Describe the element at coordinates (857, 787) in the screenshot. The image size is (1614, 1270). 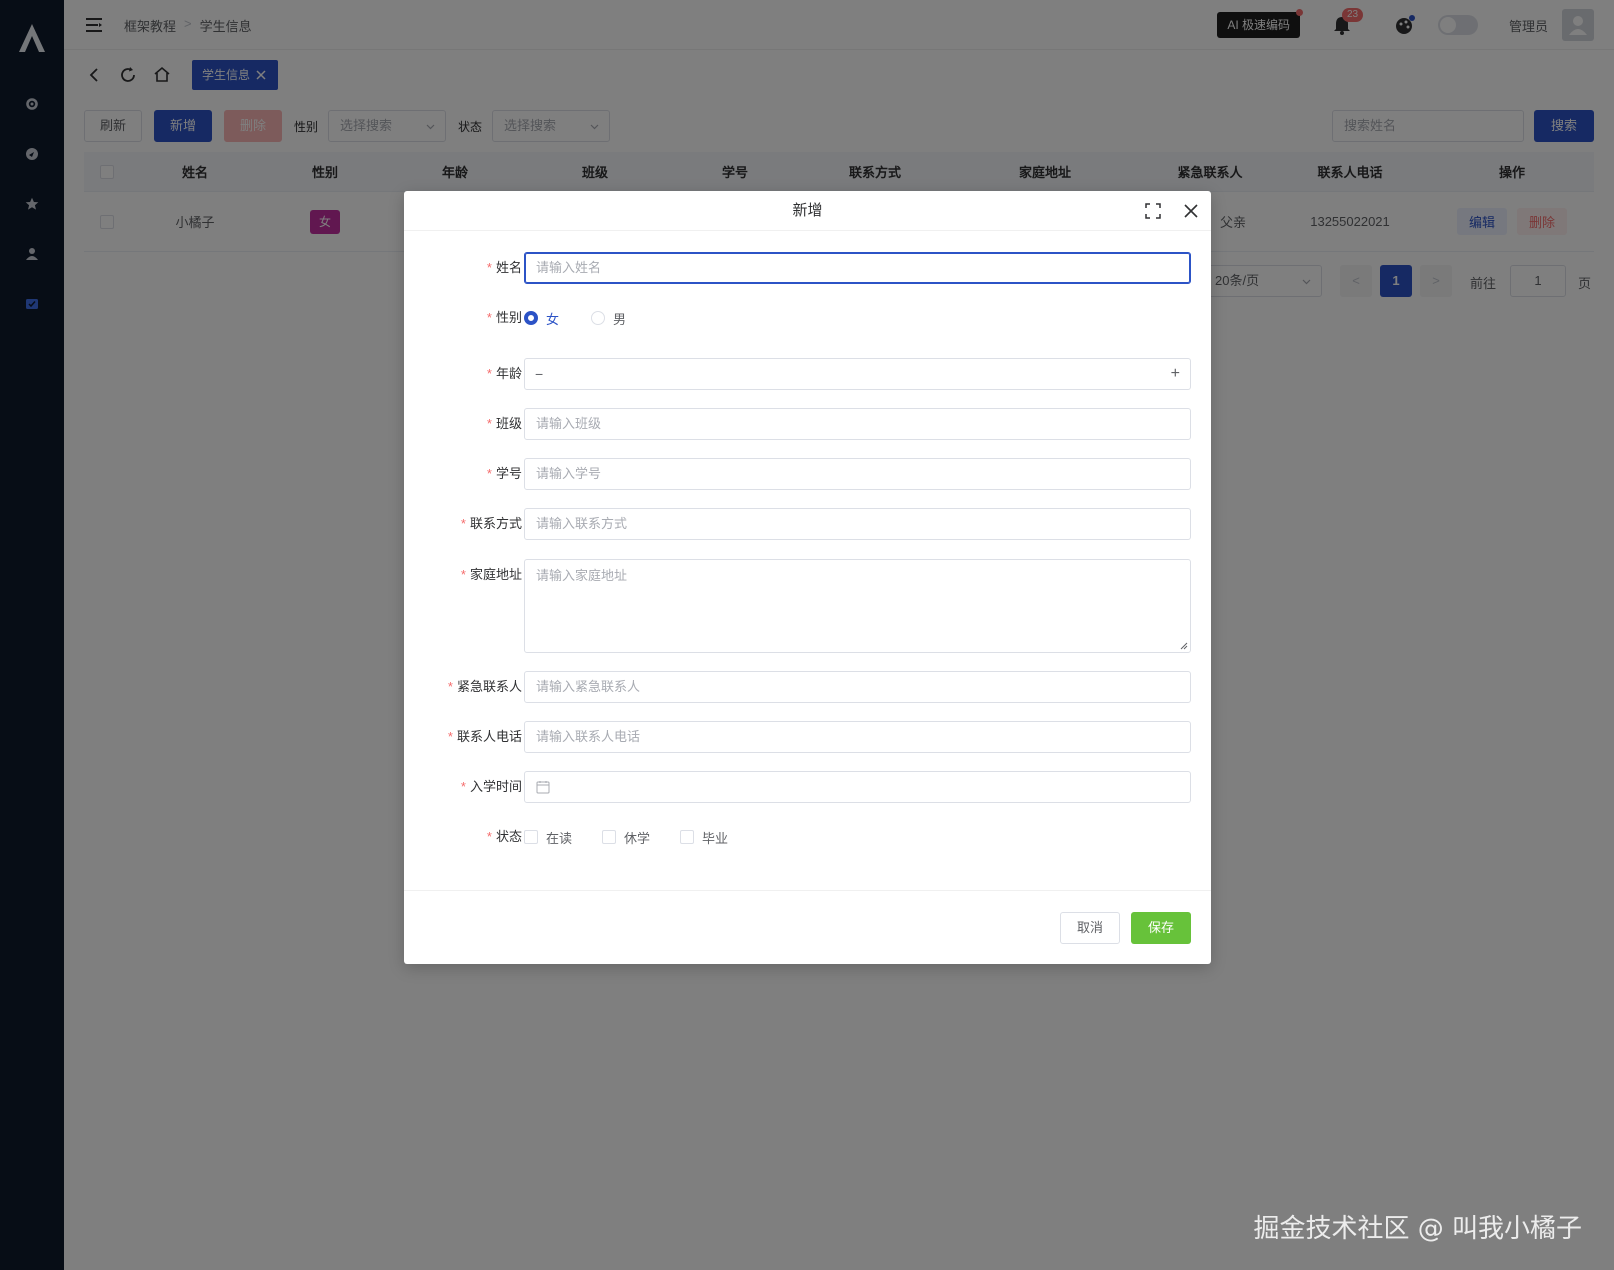
I see `enroll-date-picker` at that location.